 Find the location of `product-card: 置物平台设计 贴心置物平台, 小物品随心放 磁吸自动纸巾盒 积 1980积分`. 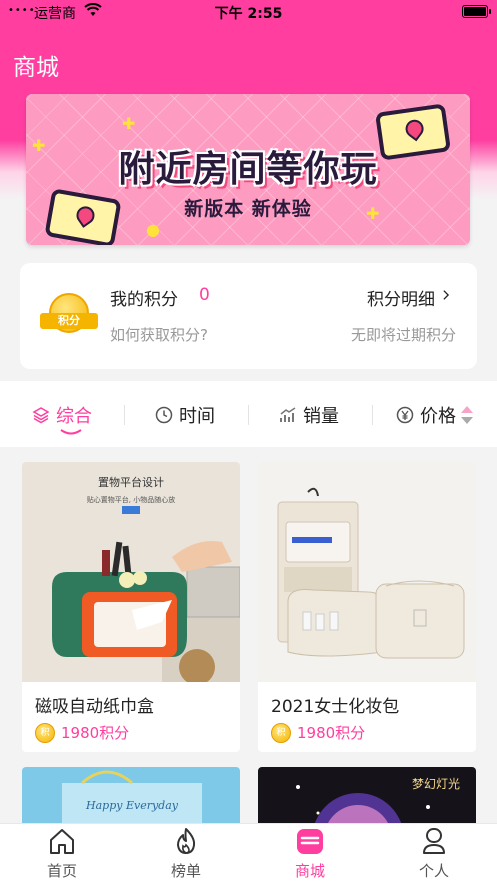

product-card: 置物平台设计 贴心置物平台, 小物品随心放 磁吸自动纸巾盒 积 1980积分 is located at coordinates (131, 607).